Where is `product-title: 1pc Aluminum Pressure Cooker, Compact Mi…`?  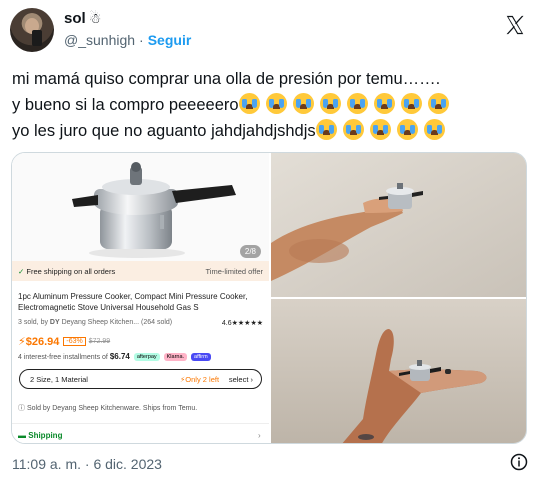
product-title: 1pc Aluminum Pressure Cooker, Compact Mi… is located at coordinates (137, 302).